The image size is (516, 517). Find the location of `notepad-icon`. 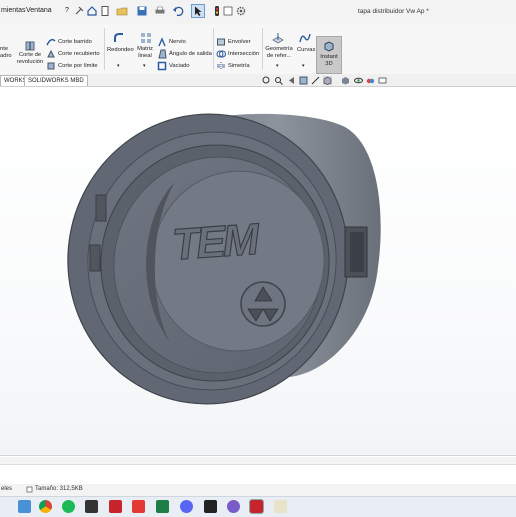

notepad-icon is located at coordinates (280, 506).